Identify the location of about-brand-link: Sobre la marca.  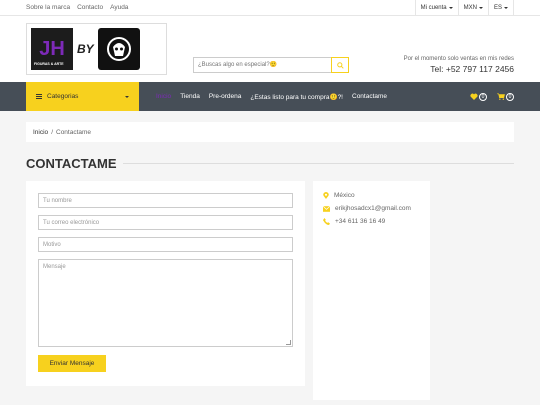
(48, 7).